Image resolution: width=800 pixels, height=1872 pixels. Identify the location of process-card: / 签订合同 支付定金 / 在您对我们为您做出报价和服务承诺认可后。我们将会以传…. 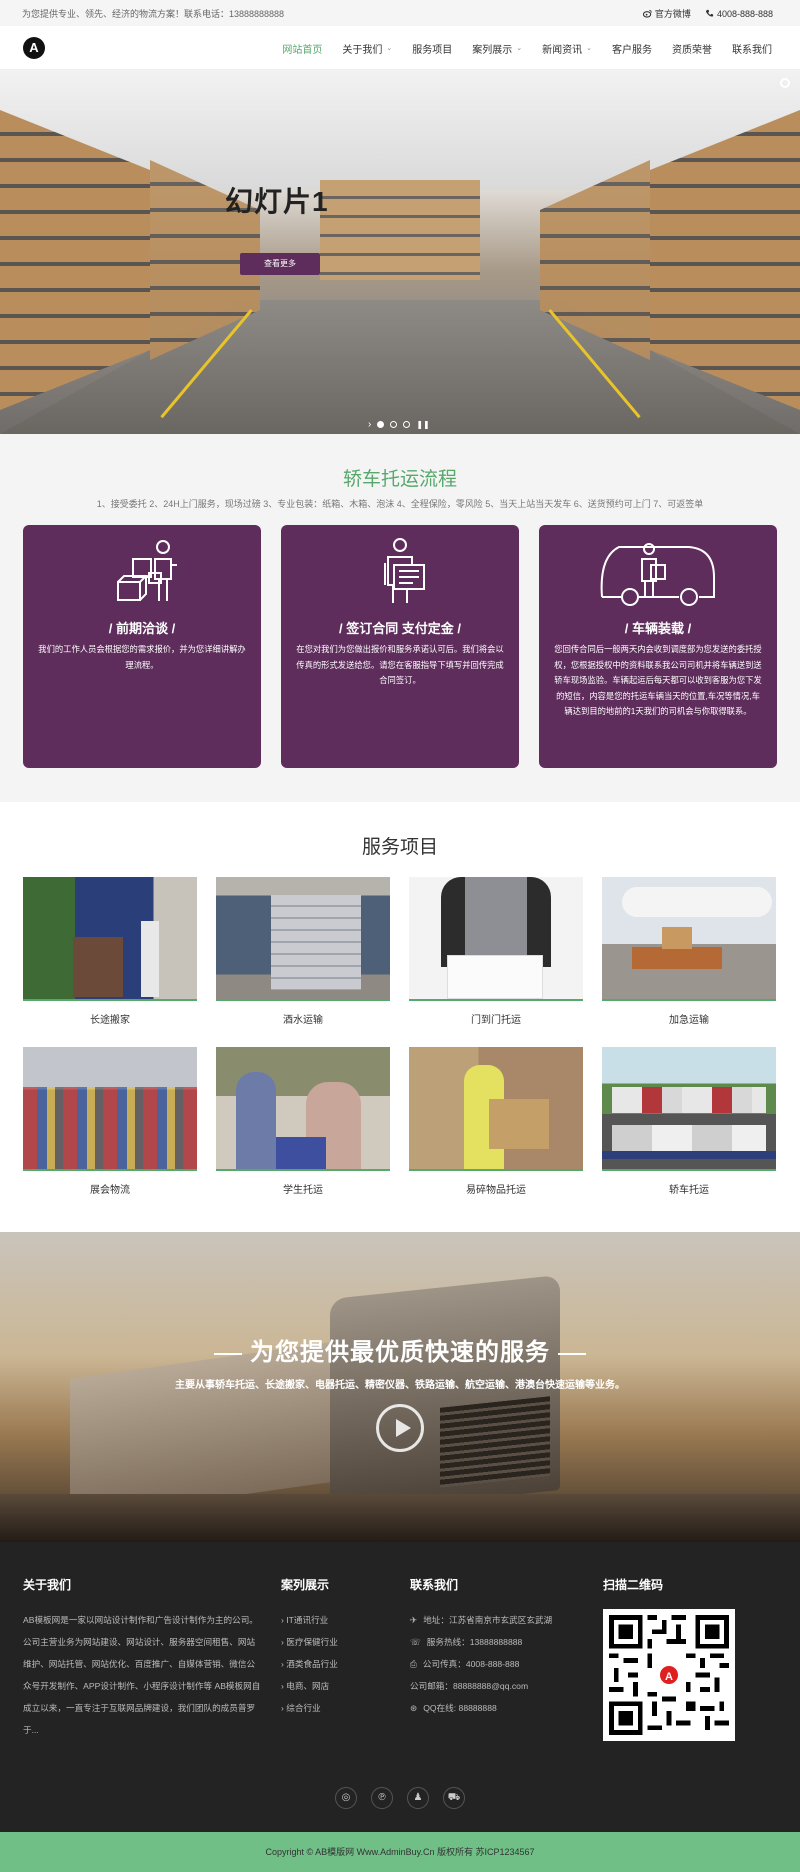
(400, 646).